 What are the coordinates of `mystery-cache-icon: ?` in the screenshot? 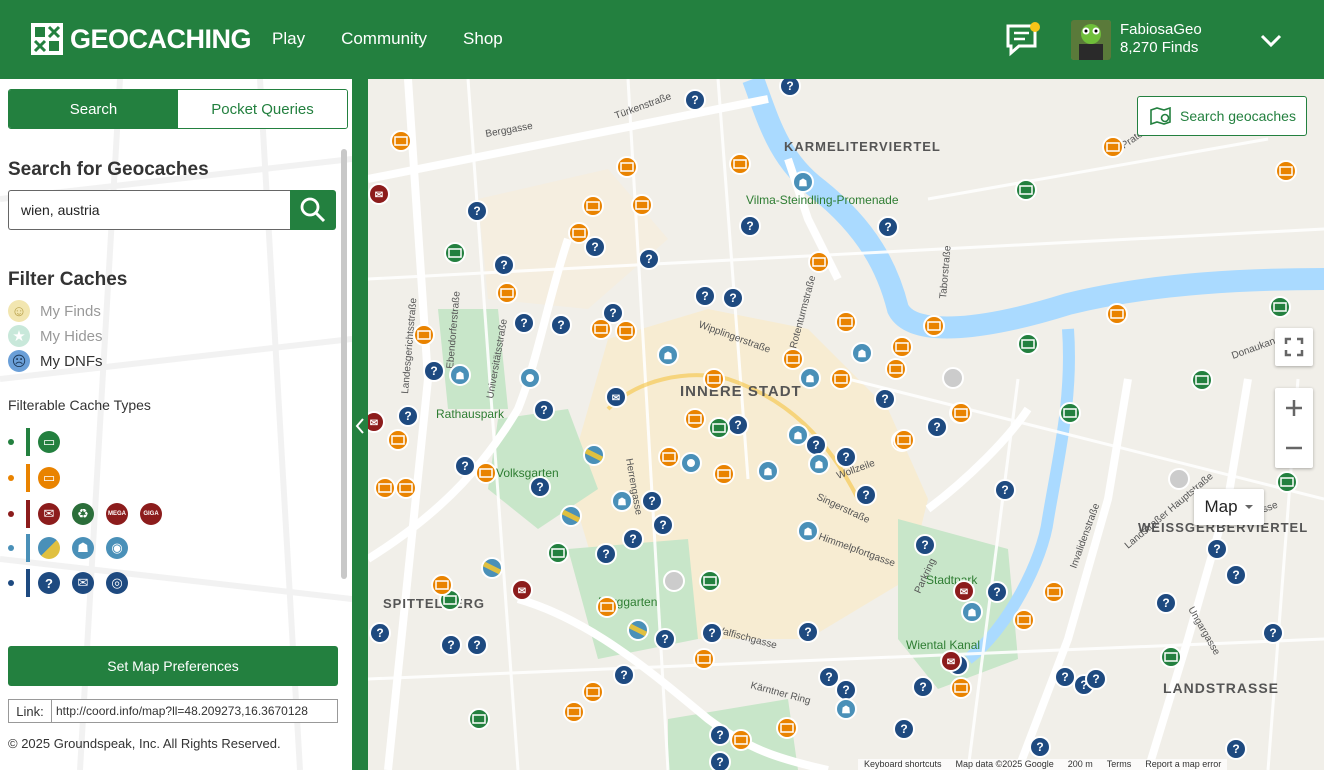 It's located at (49, 583).